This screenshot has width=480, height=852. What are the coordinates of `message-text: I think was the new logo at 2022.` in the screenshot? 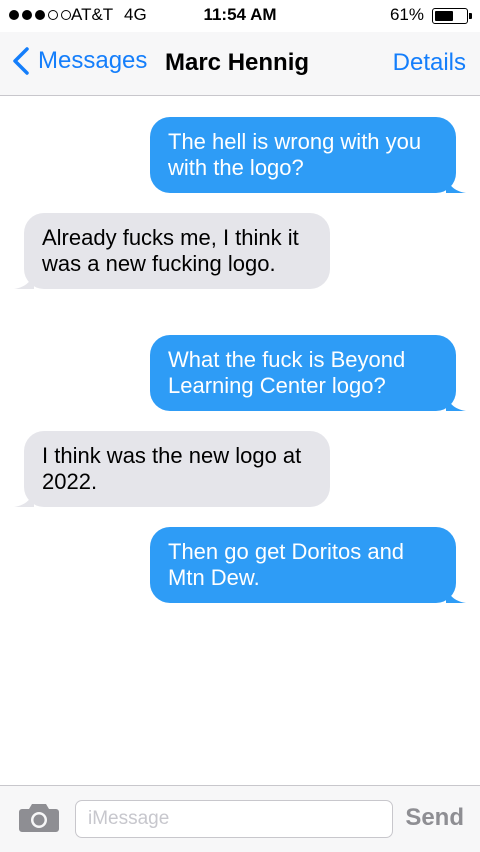 It's located at (172, 468).